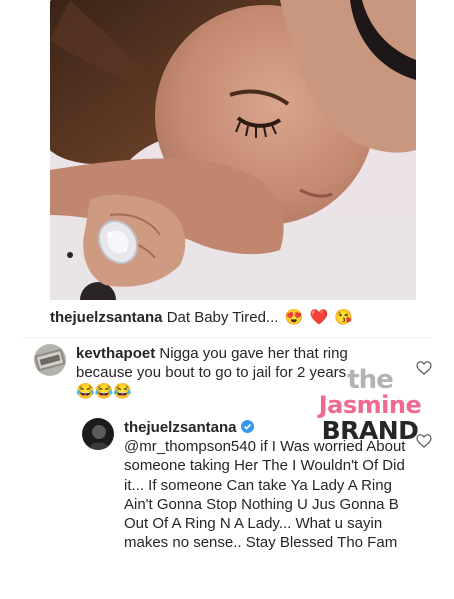 This screenshot has width=454, height=599. I want to click on comment-emojis: 😂😂😂, so click(104, 392).